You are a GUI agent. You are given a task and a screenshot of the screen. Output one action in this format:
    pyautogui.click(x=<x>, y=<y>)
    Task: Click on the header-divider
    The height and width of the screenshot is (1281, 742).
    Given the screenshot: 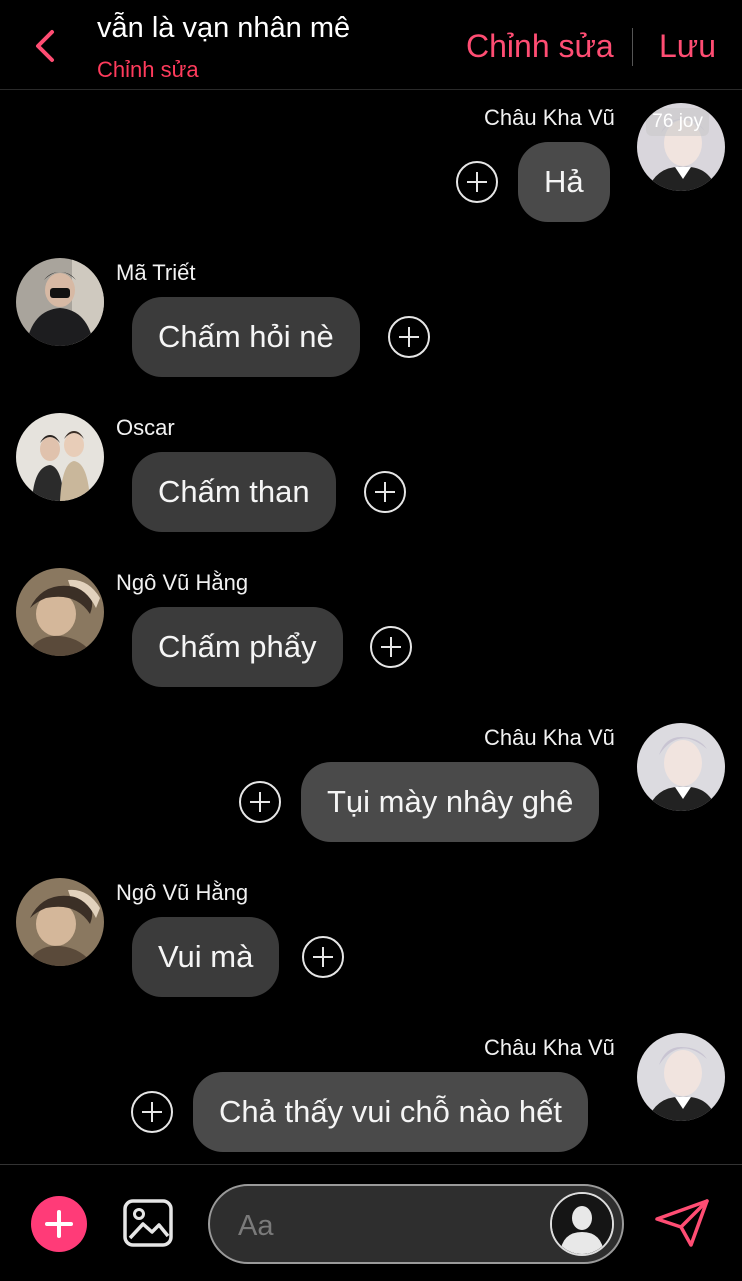 What is the action you would take?
    pyautogui.click(x=632, y=47)
    